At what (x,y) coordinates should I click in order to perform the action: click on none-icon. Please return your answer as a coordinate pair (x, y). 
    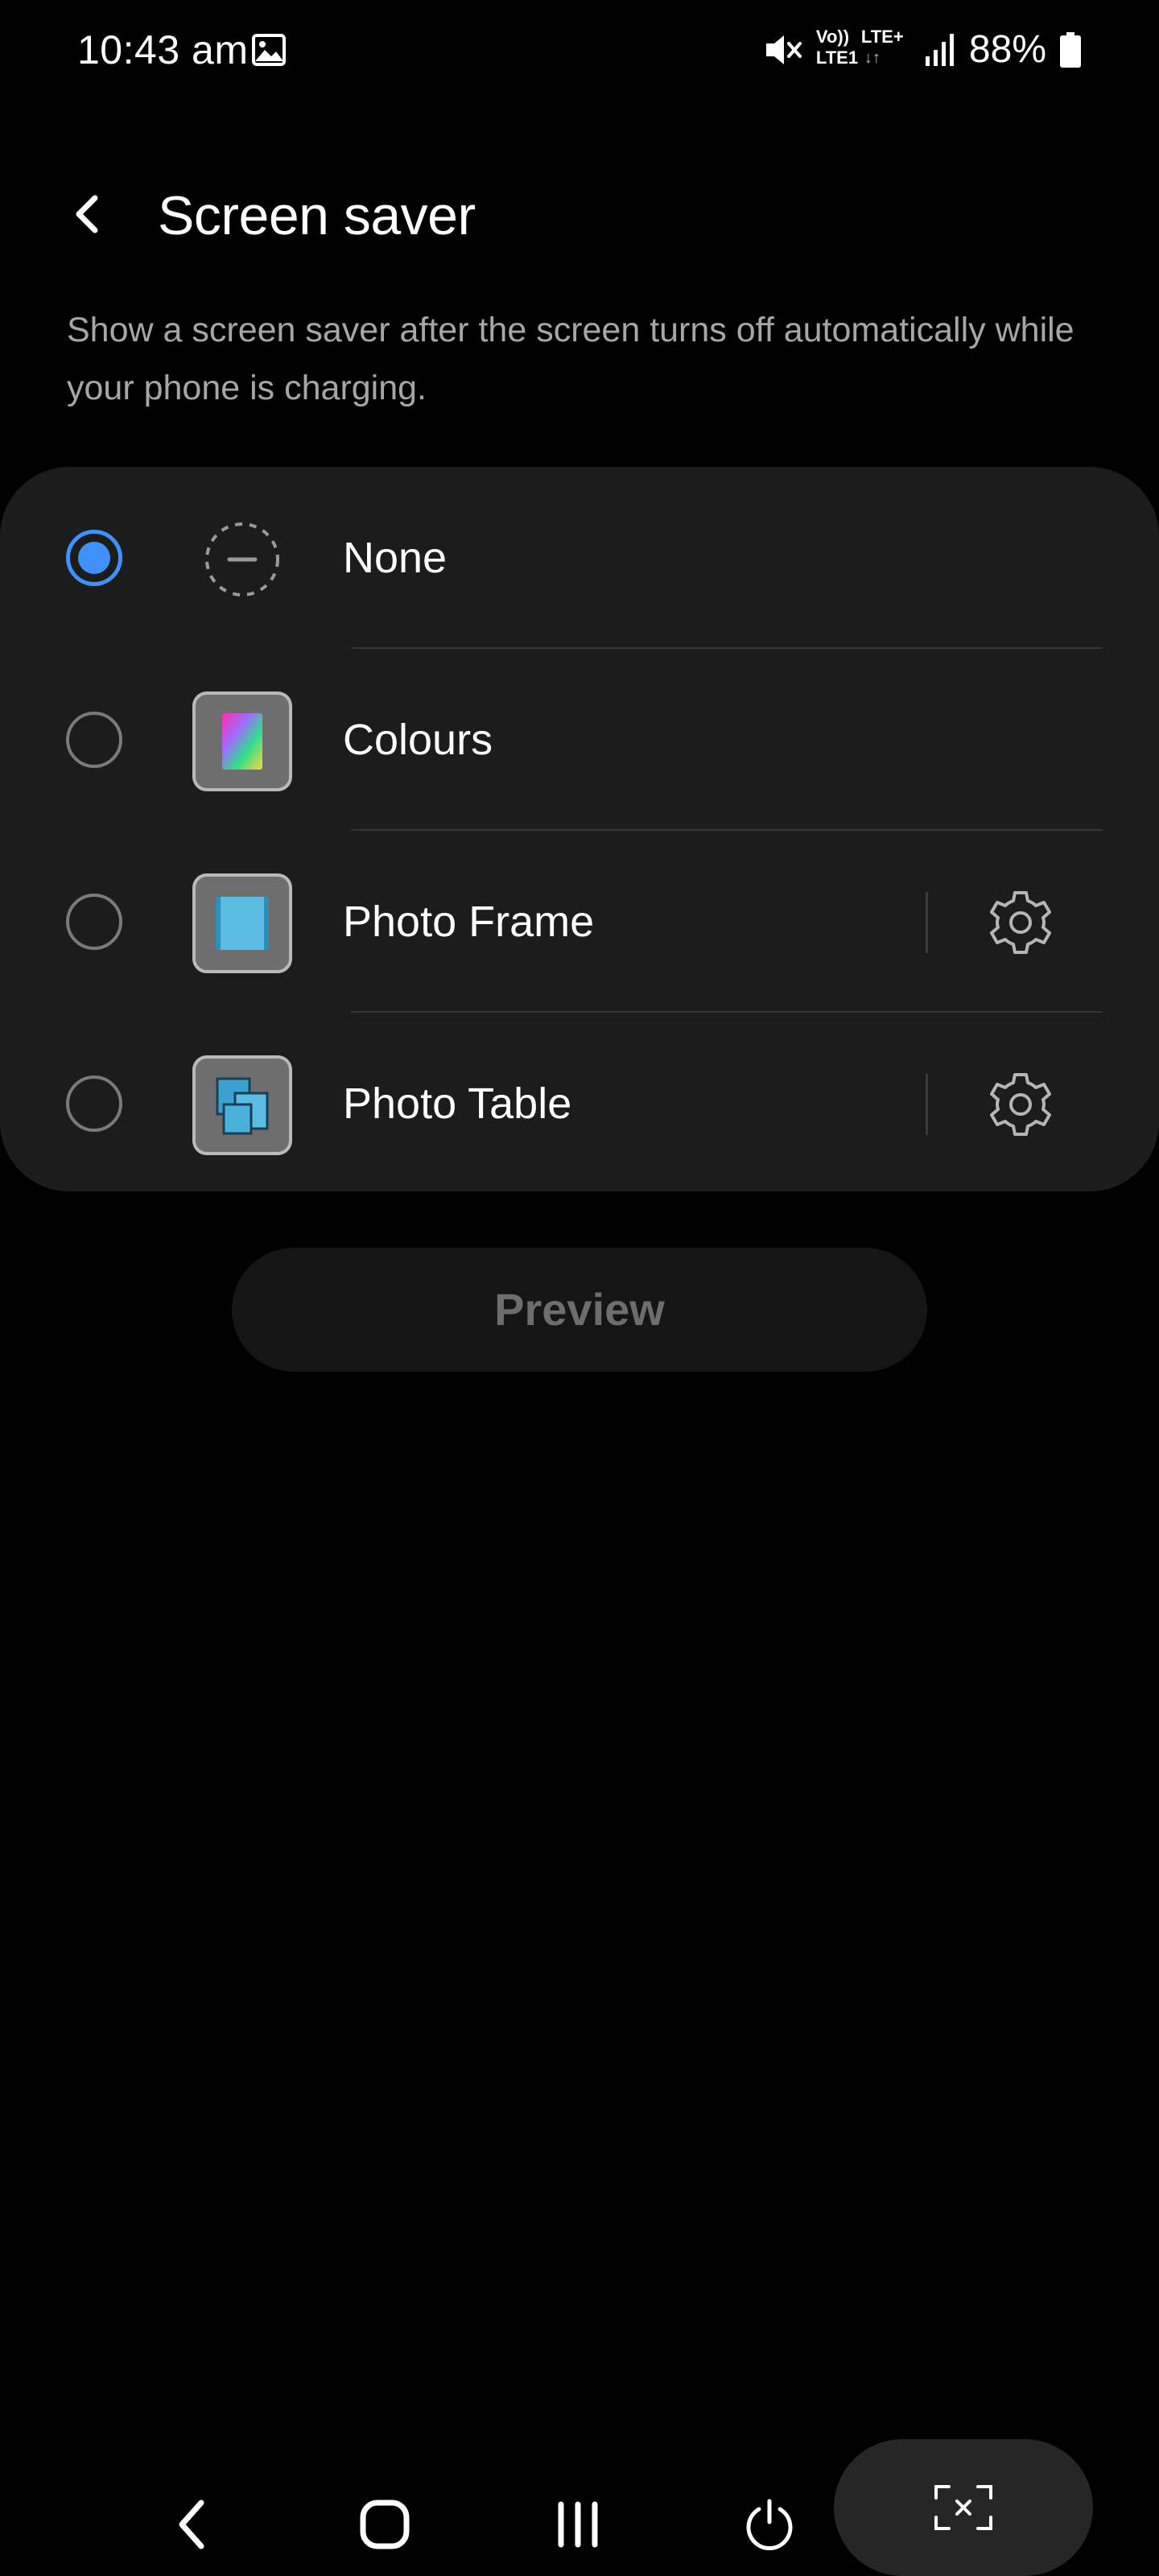
    Looking at the image, I should click on (242, 559).